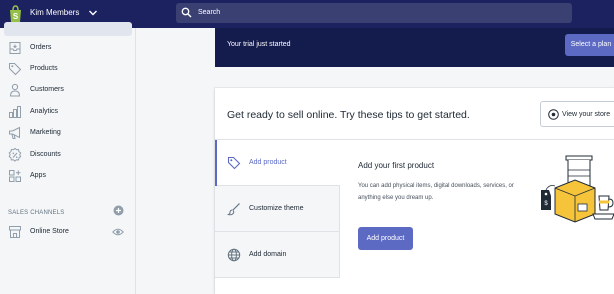 The image size is (614, 294). I want to click on sales-channels-heading: SALES CHANNELS, so click(36, 213).